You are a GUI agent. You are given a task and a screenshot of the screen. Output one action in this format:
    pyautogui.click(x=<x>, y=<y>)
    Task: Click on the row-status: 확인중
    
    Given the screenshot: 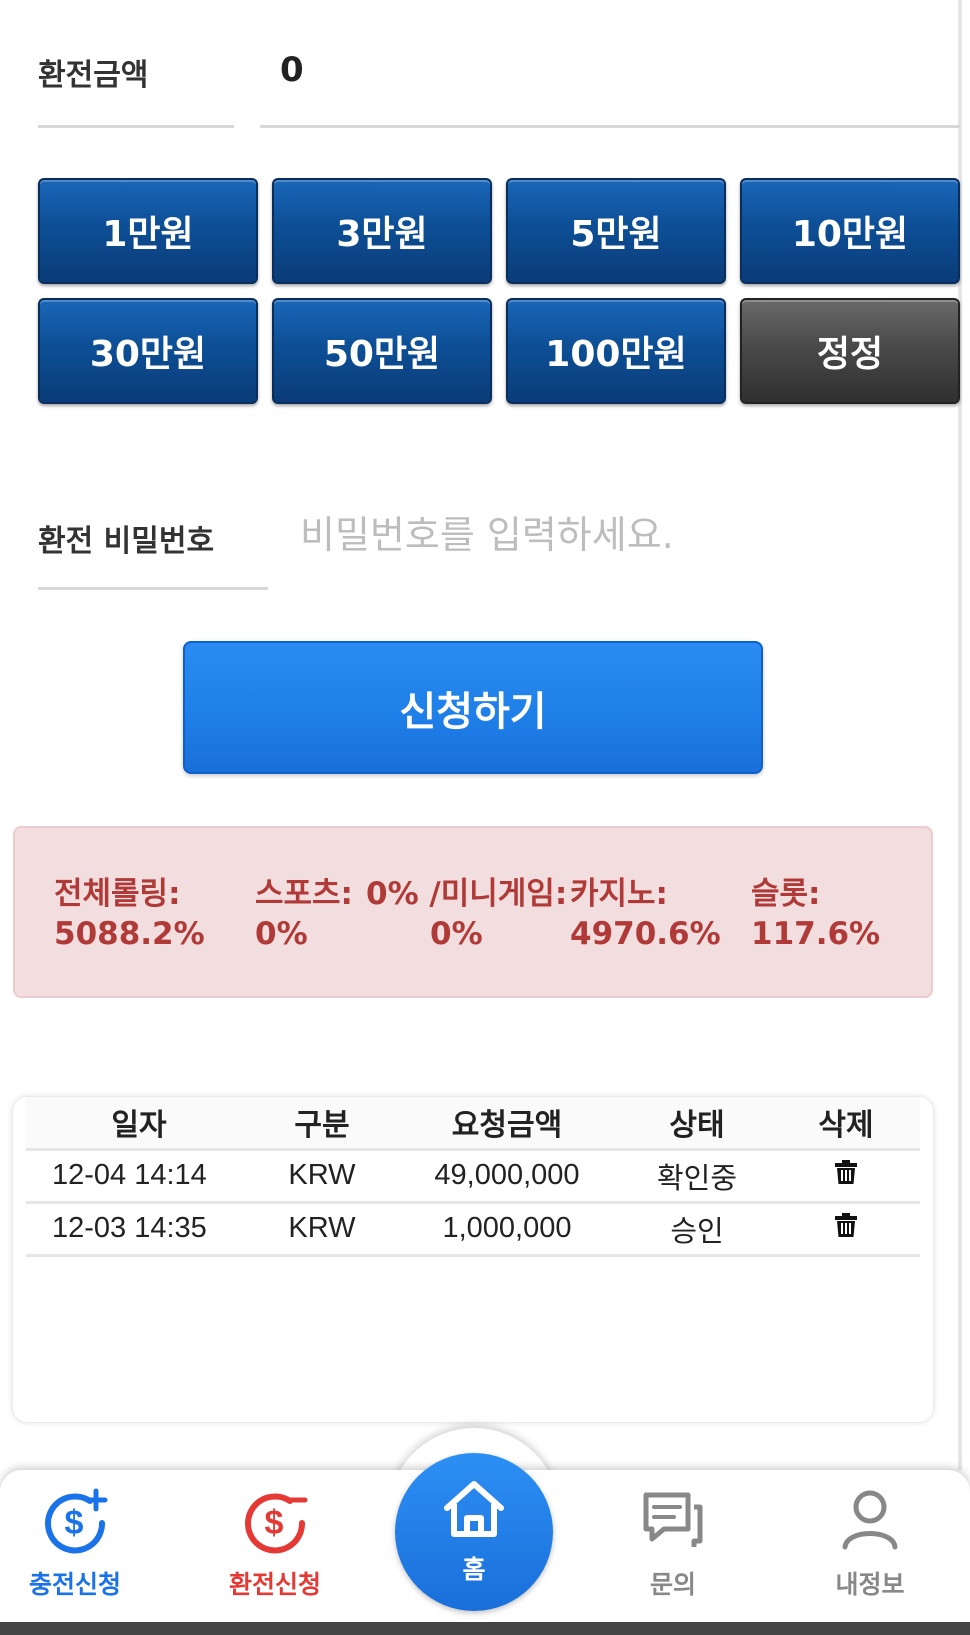 What is the action you would take?
    pyautogui.click(x=697, y=1176)
    